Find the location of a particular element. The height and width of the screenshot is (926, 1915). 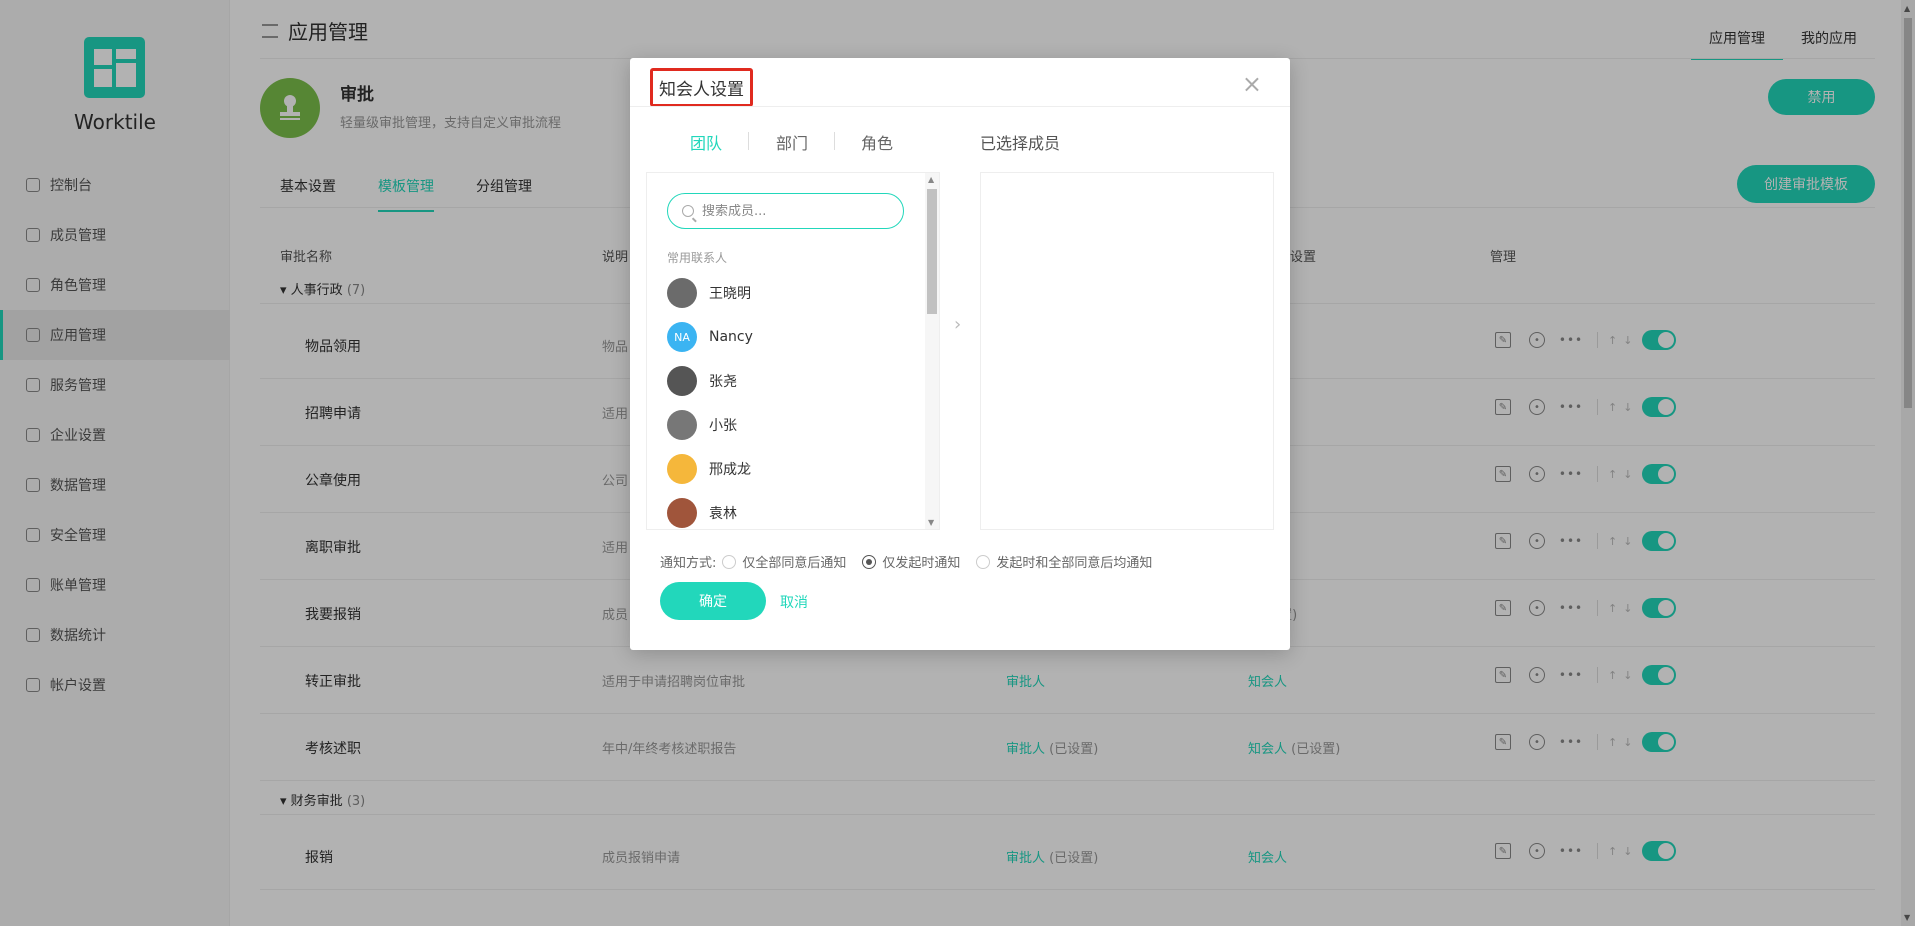

close-icon: × is located at coordinates (1252, 84).